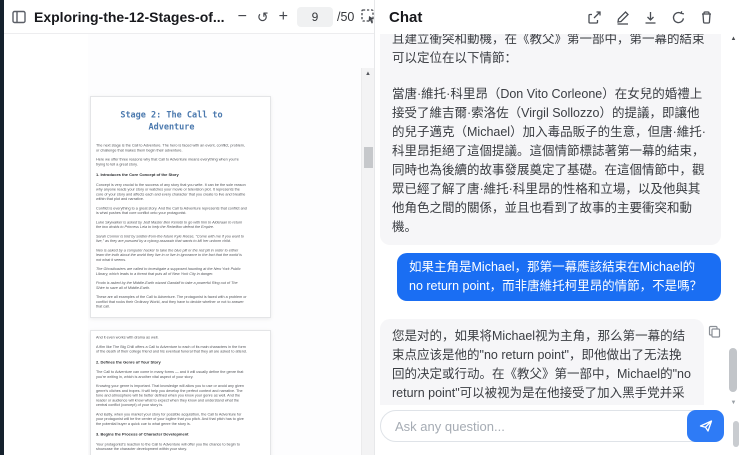 The image size is (740, 455). I want to click on pdf-scrollbar: ▲, so click(367, 261).